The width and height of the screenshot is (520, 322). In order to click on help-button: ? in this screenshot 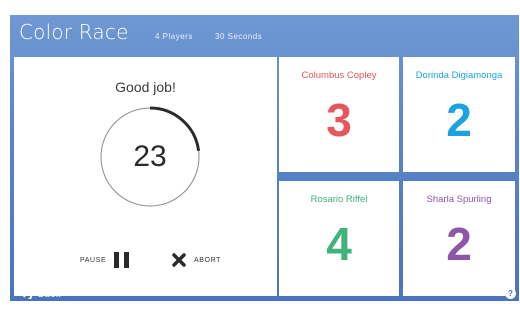, I will do `click(510, 293)`.